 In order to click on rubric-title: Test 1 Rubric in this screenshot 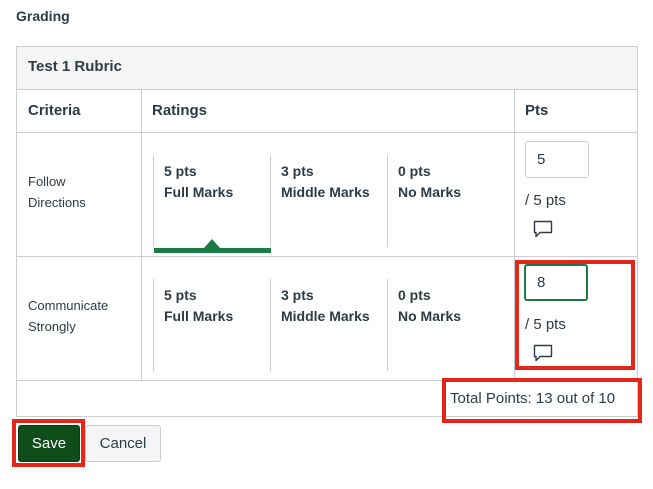, I will do `click(75, 66)`.